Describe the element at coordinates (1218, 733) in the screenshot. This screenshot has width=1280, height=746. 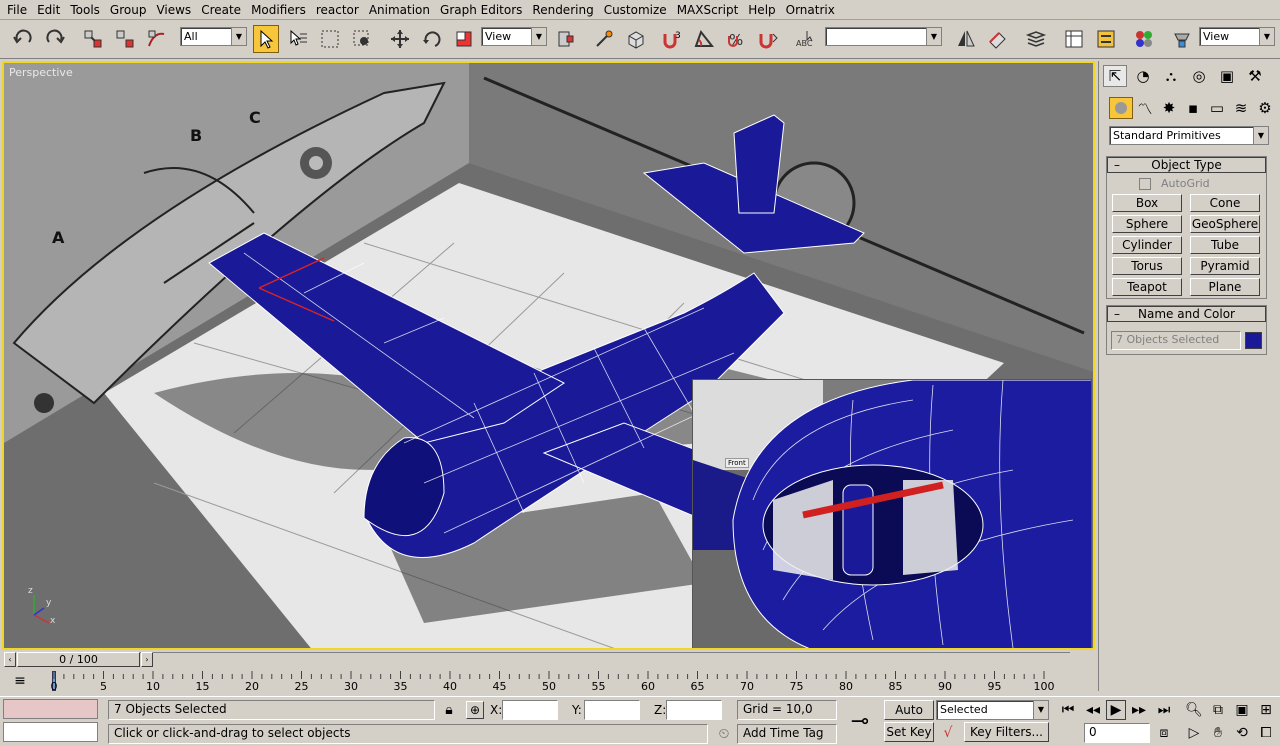
I see `pan-icon: ✋︎` at that location.